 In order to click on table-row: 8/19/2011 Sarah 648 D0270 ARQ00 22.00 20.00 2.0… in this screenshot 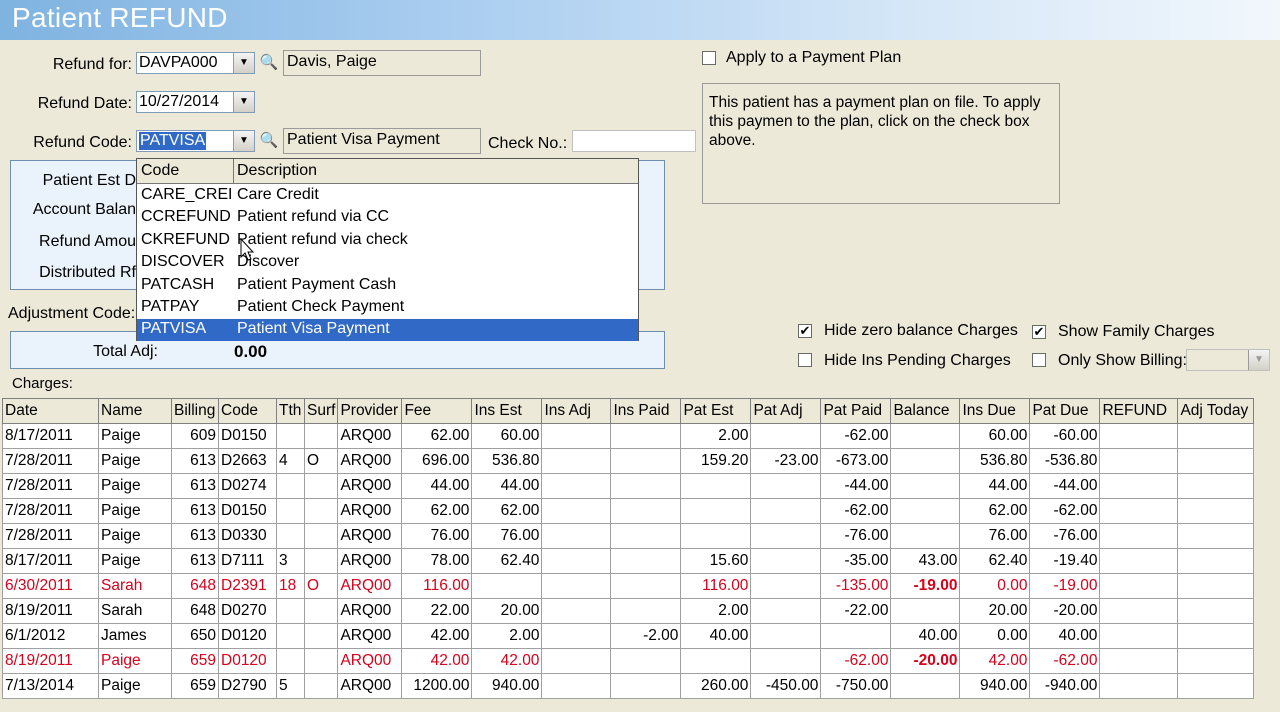, I will do `click(628, 611)`.